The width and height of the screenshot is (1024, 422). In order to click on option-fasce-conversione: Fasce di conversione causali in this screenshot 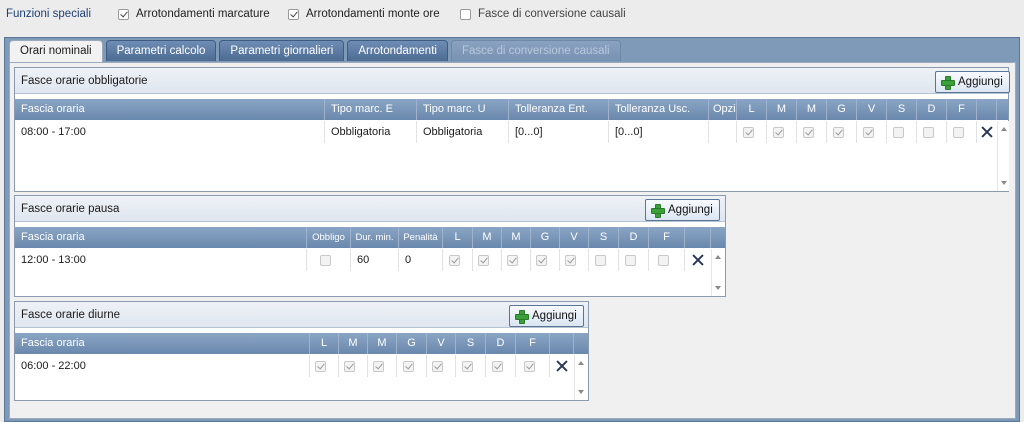, I will do `click(543, 14)`.